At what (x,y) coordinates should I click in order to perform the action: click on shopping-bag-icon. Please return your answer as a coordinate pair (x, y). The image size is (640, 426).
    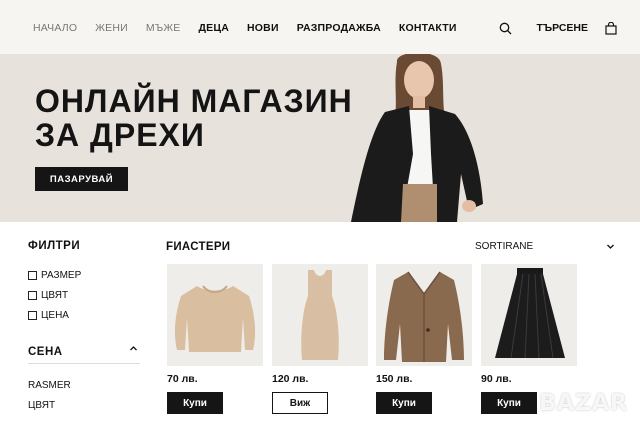
    Looking at the image, I should click on (611, 28).